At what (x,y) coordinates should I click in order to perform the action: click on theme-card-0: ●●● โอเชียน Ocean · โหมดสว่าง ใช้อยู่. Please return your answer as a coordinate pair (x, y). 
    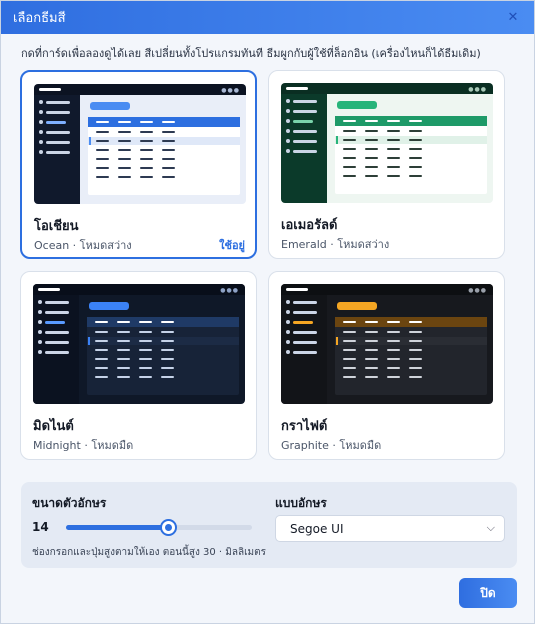
    Looking at the image, I should click on (138, 164).